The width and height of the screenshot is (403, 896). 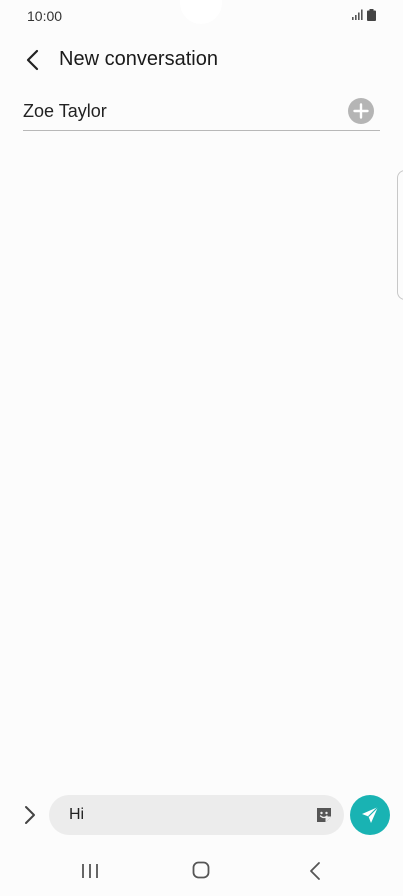 I want to click on recents-icon, so click(x=90, y=871).